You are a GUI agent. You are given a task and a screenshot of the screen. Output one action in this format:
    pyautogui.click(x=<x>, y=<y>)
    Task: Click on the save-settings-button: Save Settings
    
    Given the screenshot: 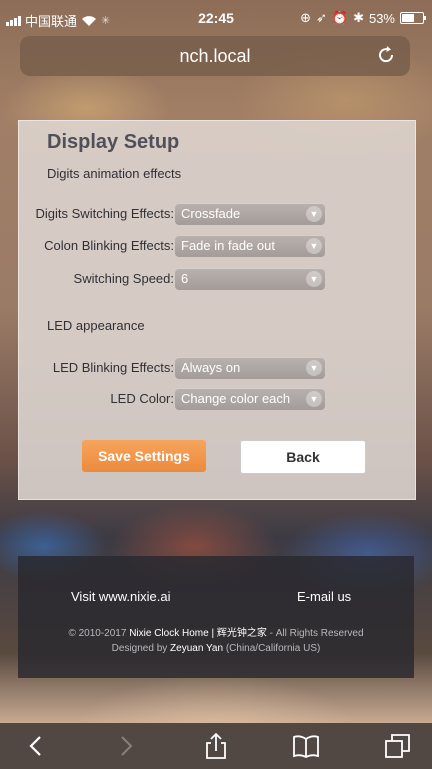 What is the action you would take?
    pyautogui.click(x=144, y=456)
    